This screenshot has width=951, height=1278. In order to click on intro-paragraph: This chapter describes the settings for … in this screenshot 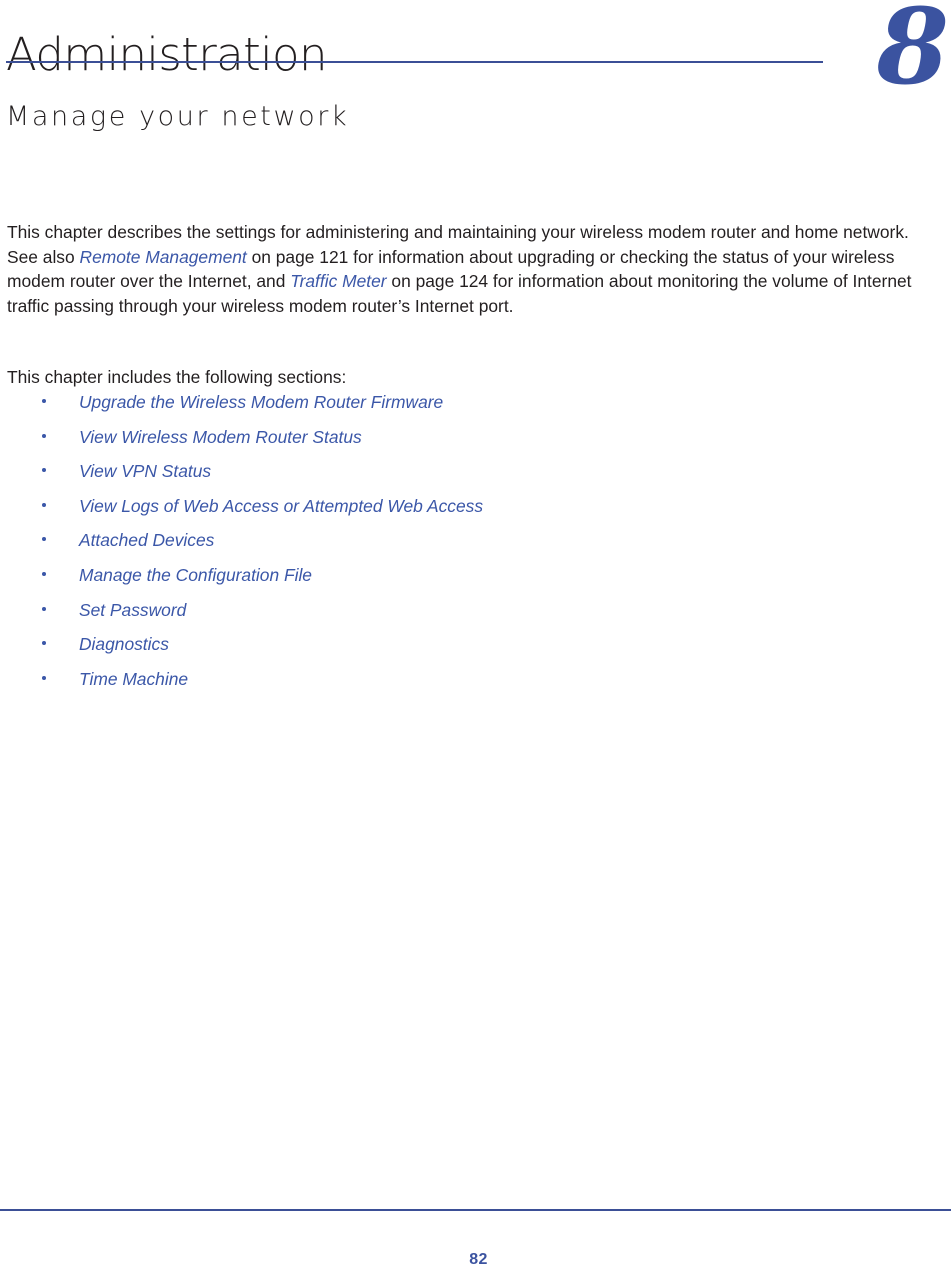, I will do `click(466, 269)`.